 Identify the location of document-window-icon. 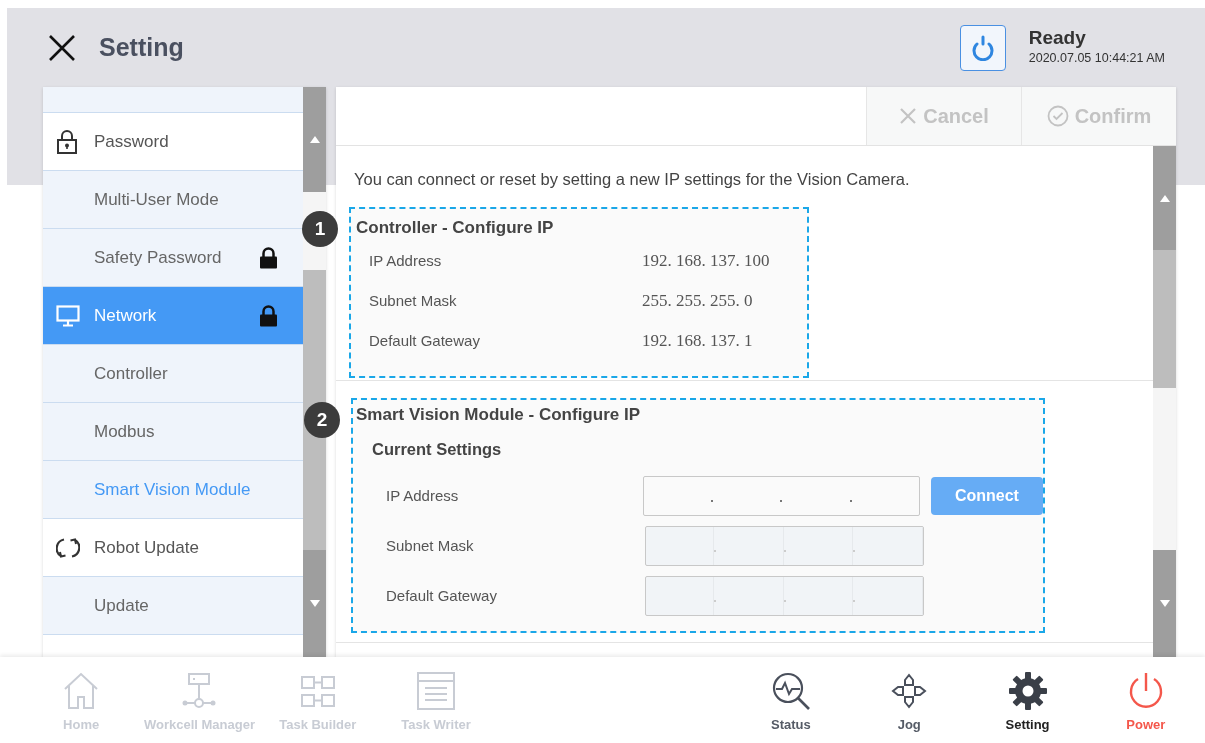
(436, 691).